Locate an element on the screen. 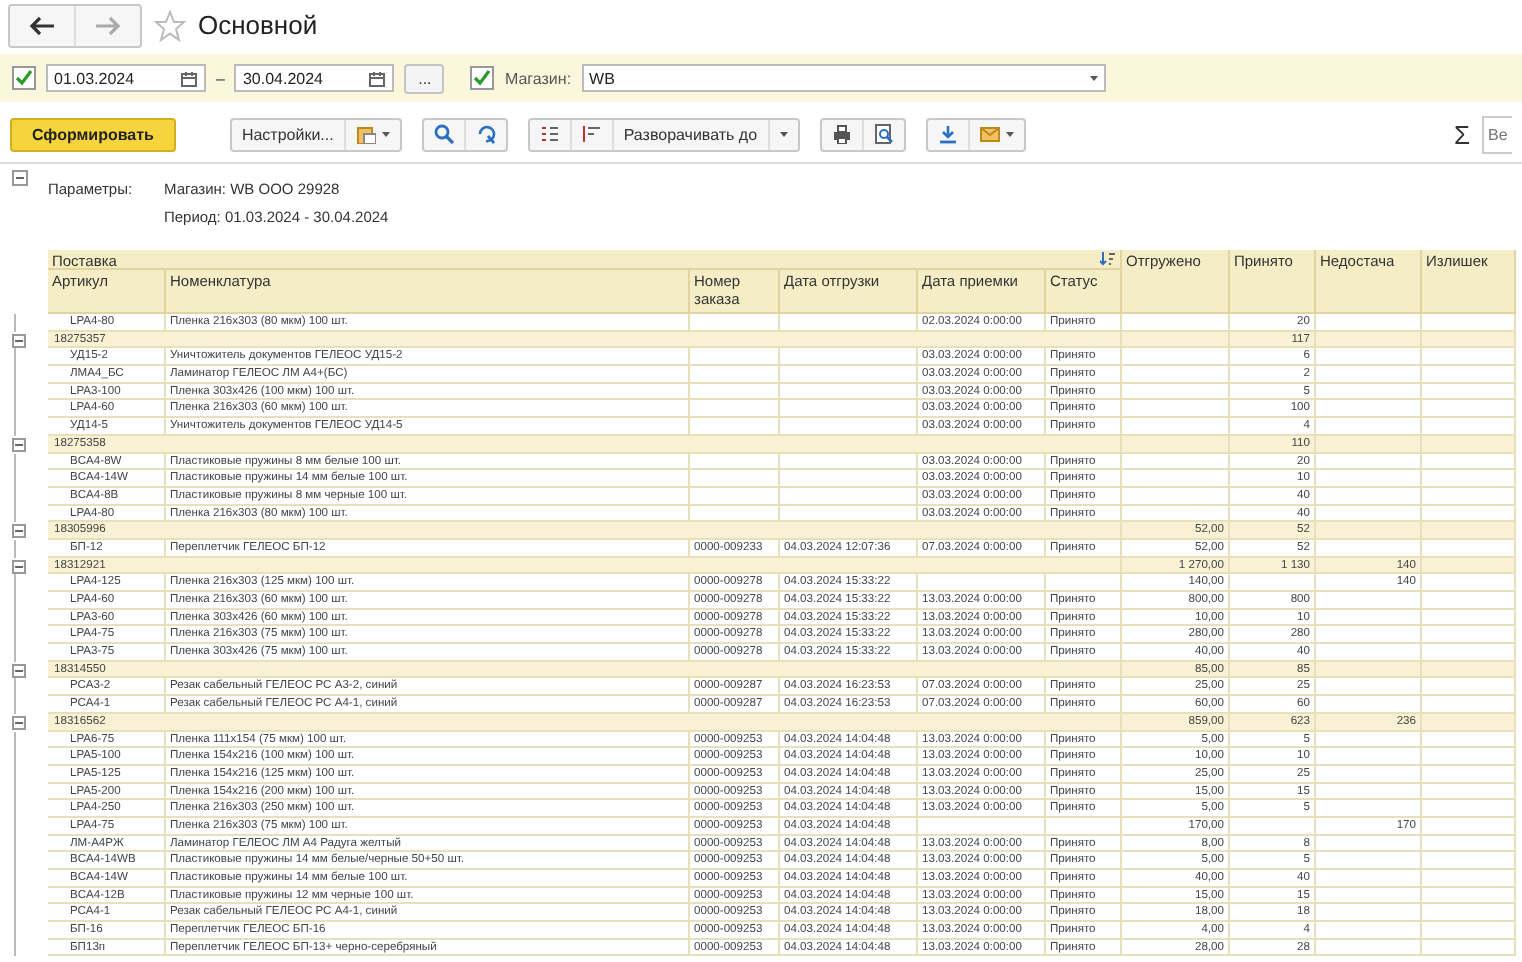  store-label: Магазин: is located at coordinates (538, 78).